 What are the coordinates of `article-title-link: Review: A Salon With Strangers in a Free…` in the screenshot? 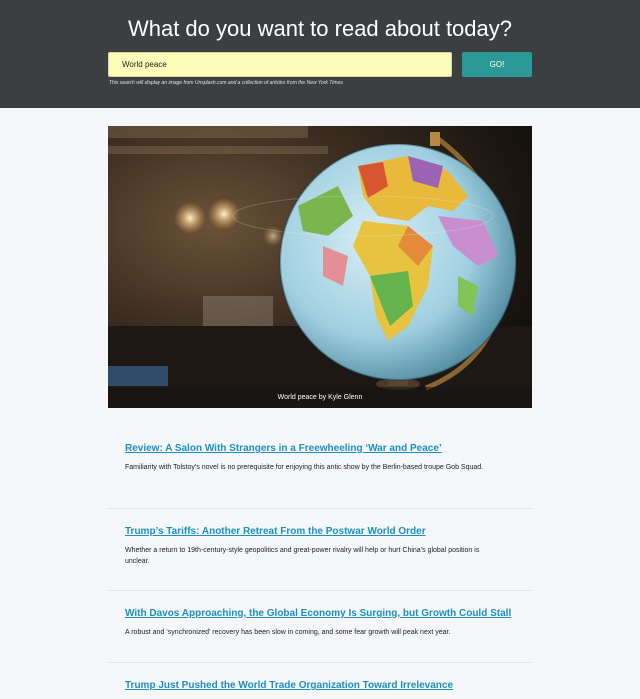 It's located at (328, 441).